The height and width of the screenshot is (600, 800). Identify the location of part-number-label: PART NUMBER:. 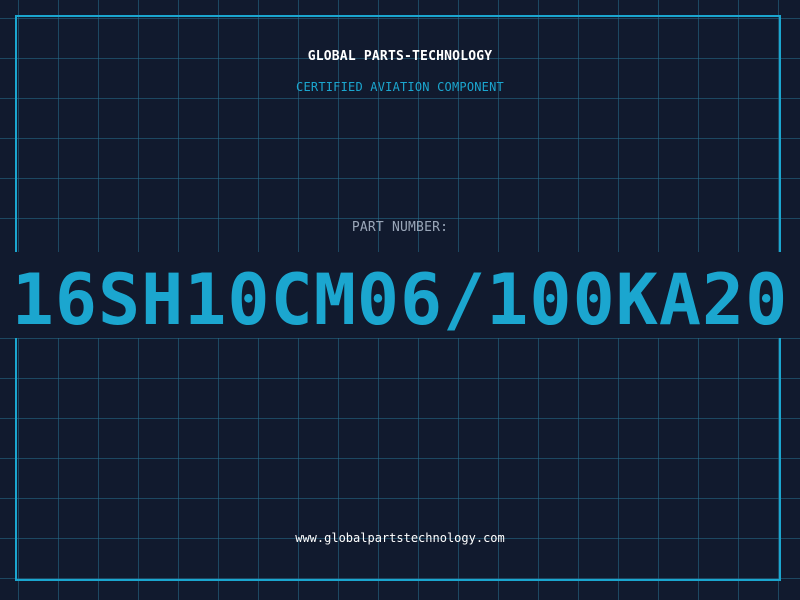
(400, 227).